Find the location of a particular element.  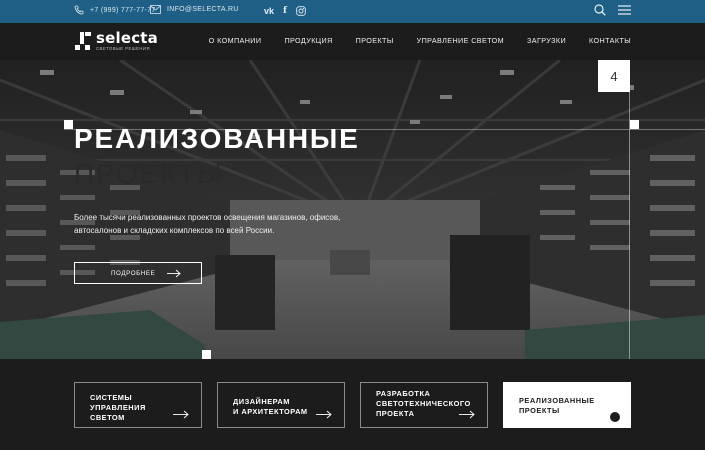

card-completed-projects: РЕАЛИЗОВАННЫЕ ПРОЕКТЫ is located at coordinates (567, 405).